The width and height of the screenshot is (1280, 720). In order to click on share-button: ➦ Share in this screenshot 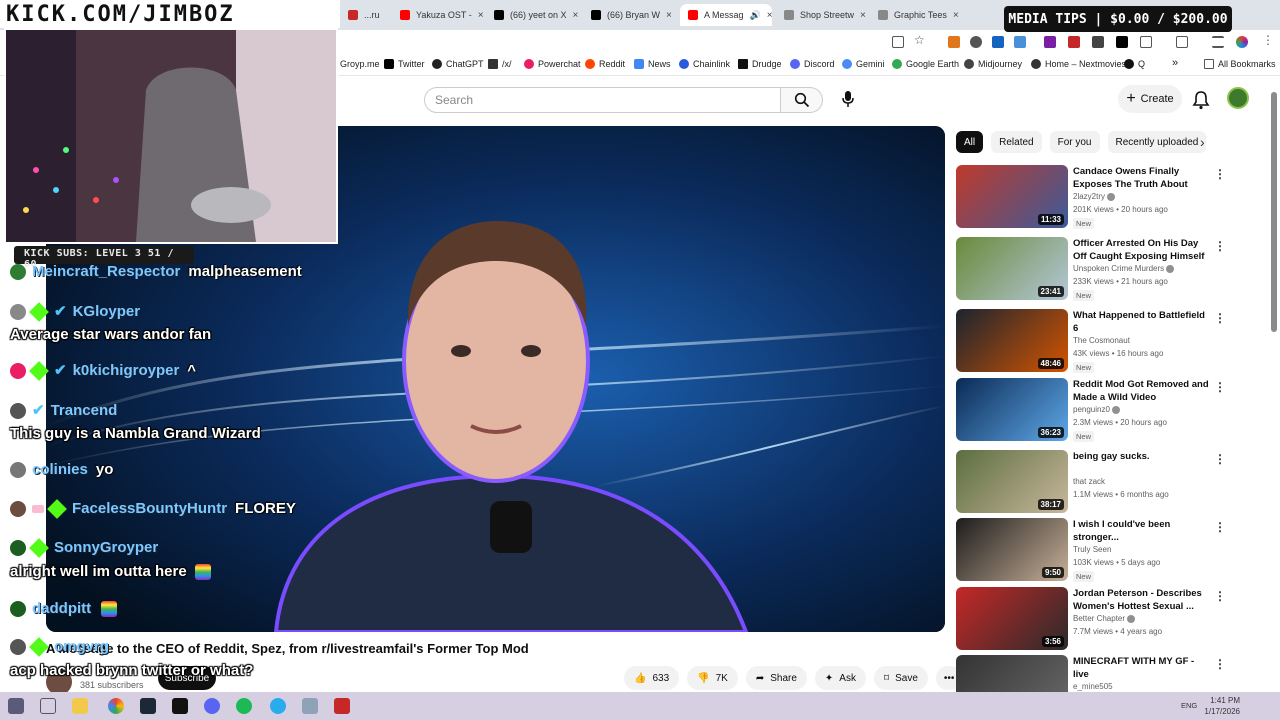, I will do `click(776, 678)`.